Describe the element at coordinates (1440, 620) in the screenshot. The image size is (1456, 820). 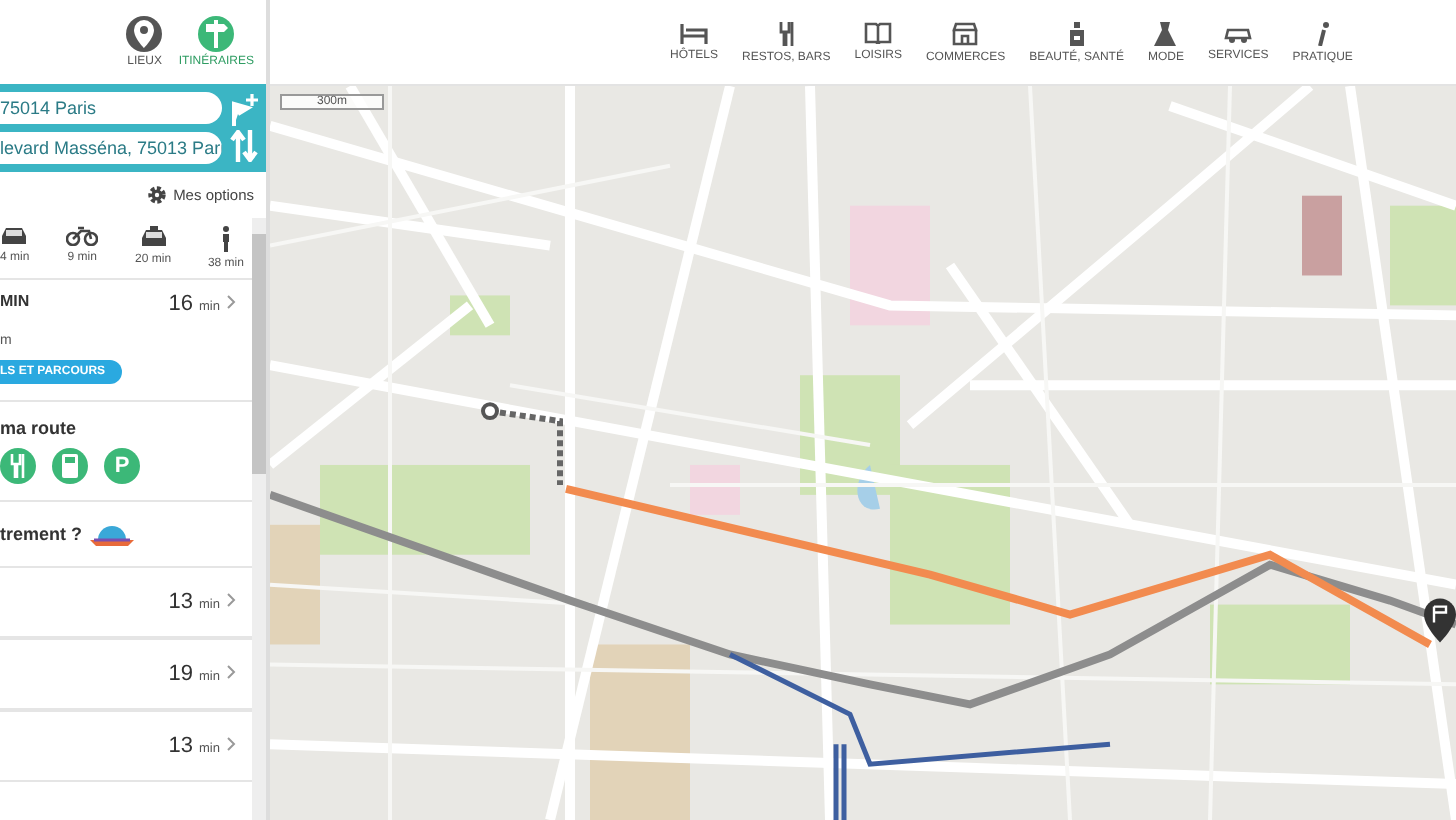
I see `destination-pin-icon` at that location.